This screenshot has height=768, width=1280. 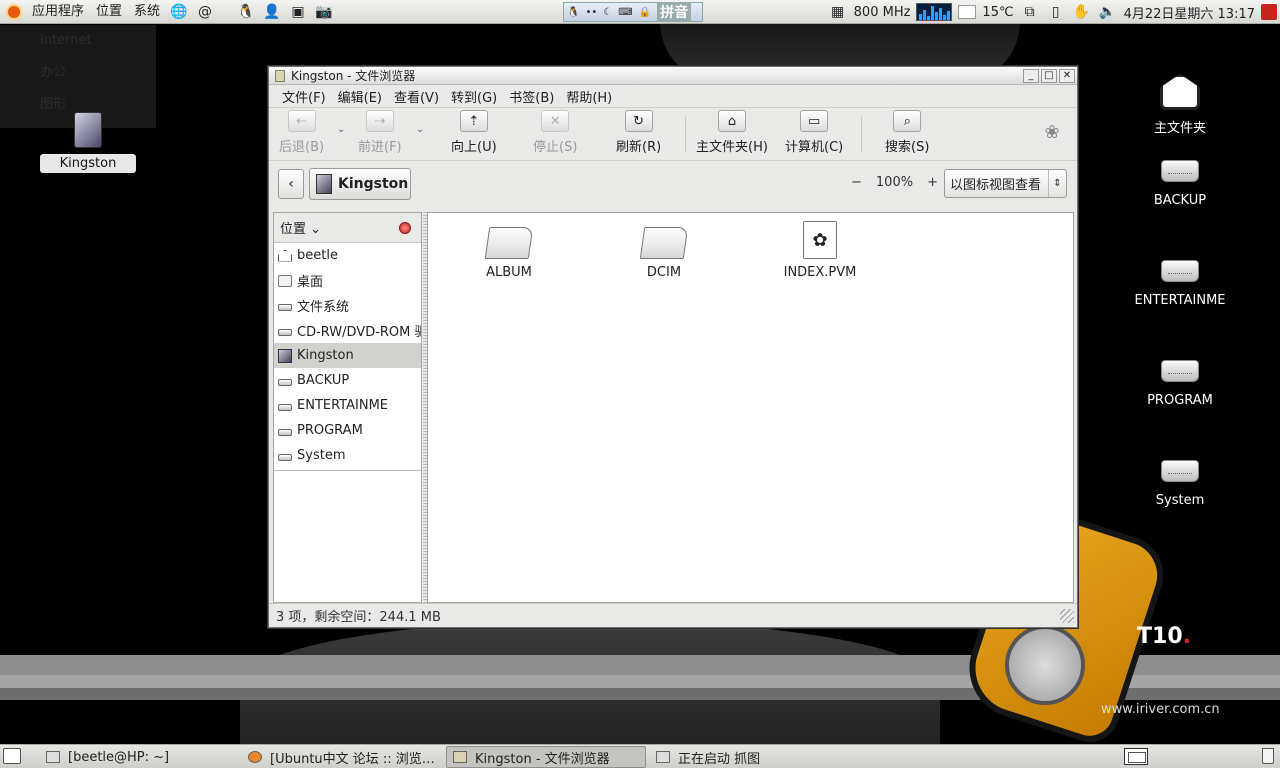 I want to click on maximize-icon: □, so click(x=1049, y=75).